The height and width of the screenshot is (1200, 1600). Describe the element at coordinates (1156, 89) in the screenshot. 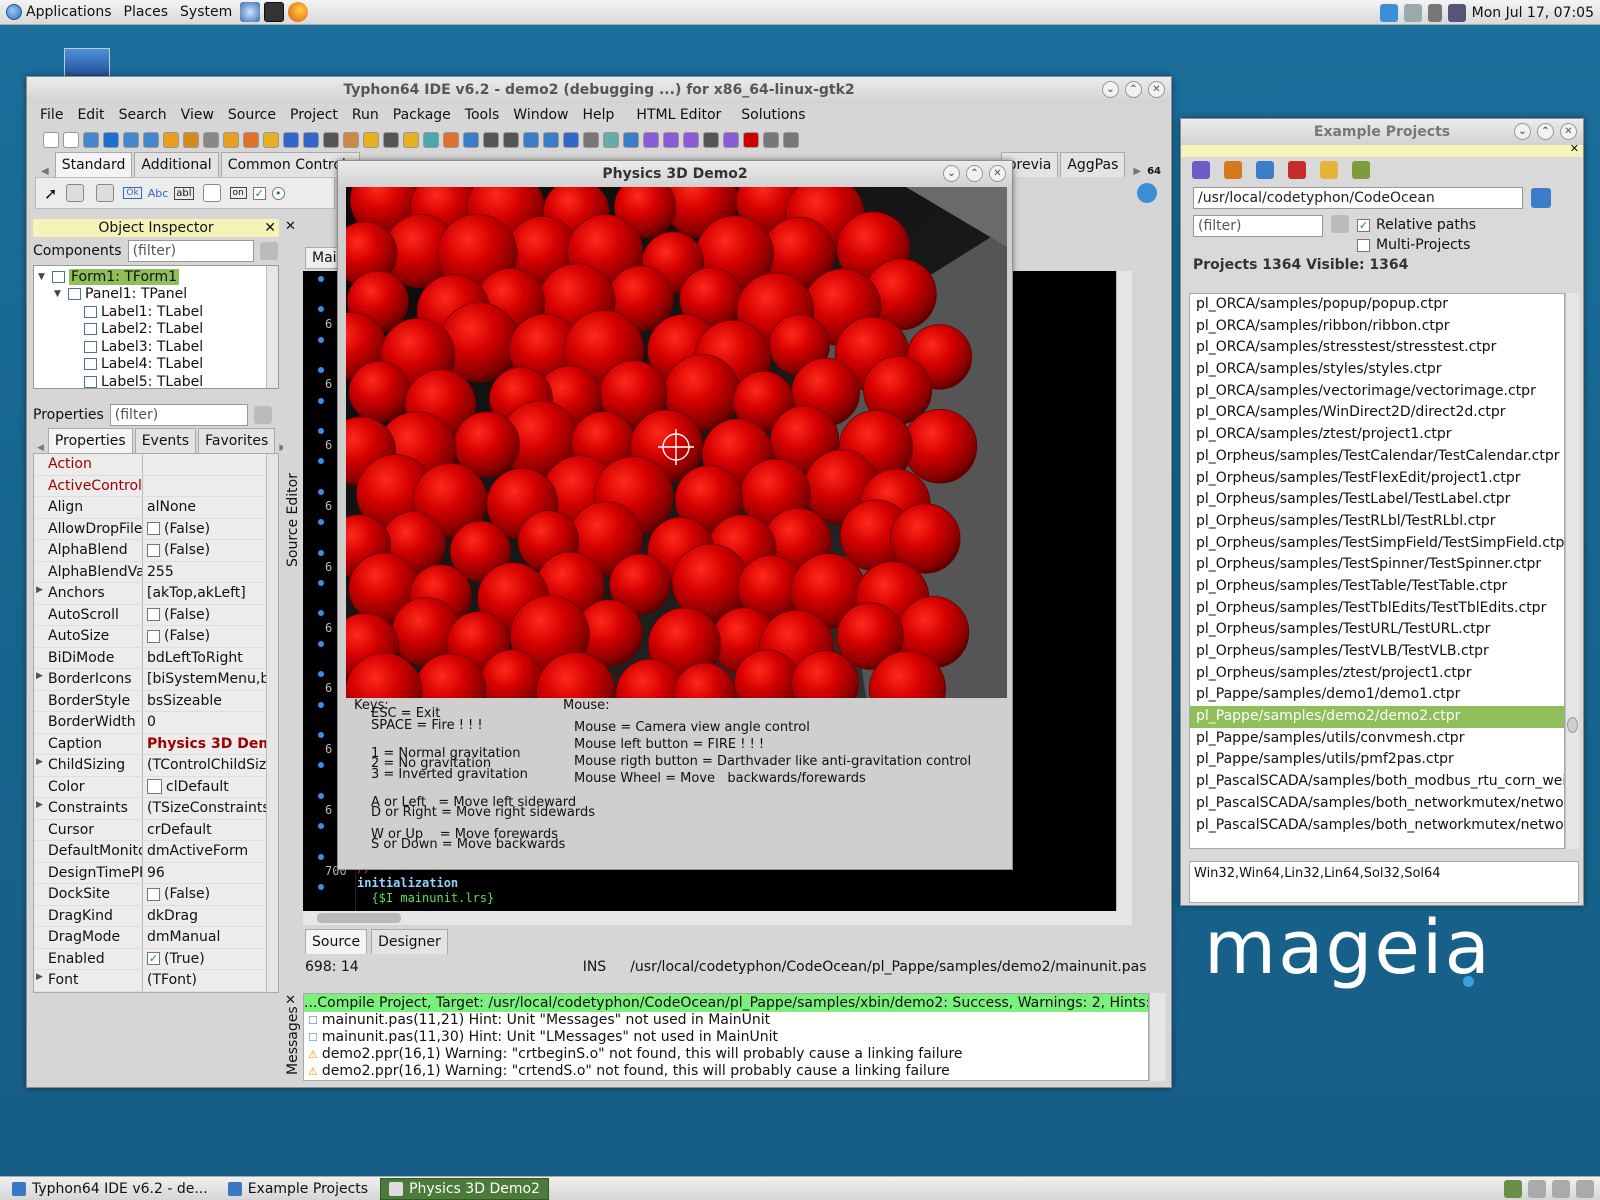

I see `close-icon: ✕` at that location.